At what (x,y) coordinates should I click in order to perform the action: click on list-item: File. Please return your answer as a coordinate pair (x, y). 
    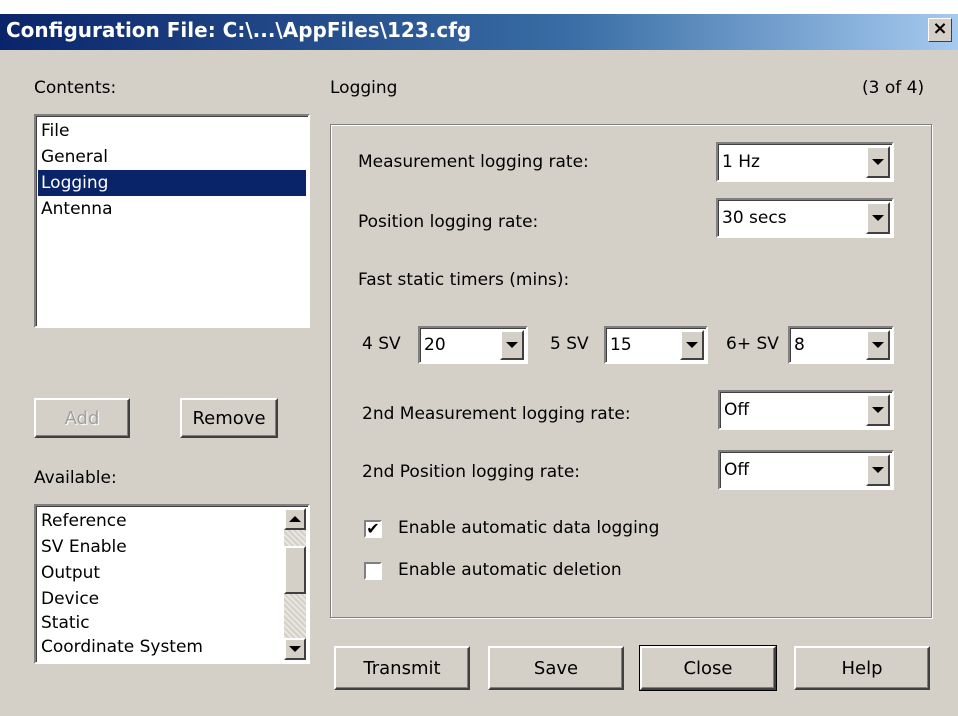
    Looking at the image, I should click on (172, 131).